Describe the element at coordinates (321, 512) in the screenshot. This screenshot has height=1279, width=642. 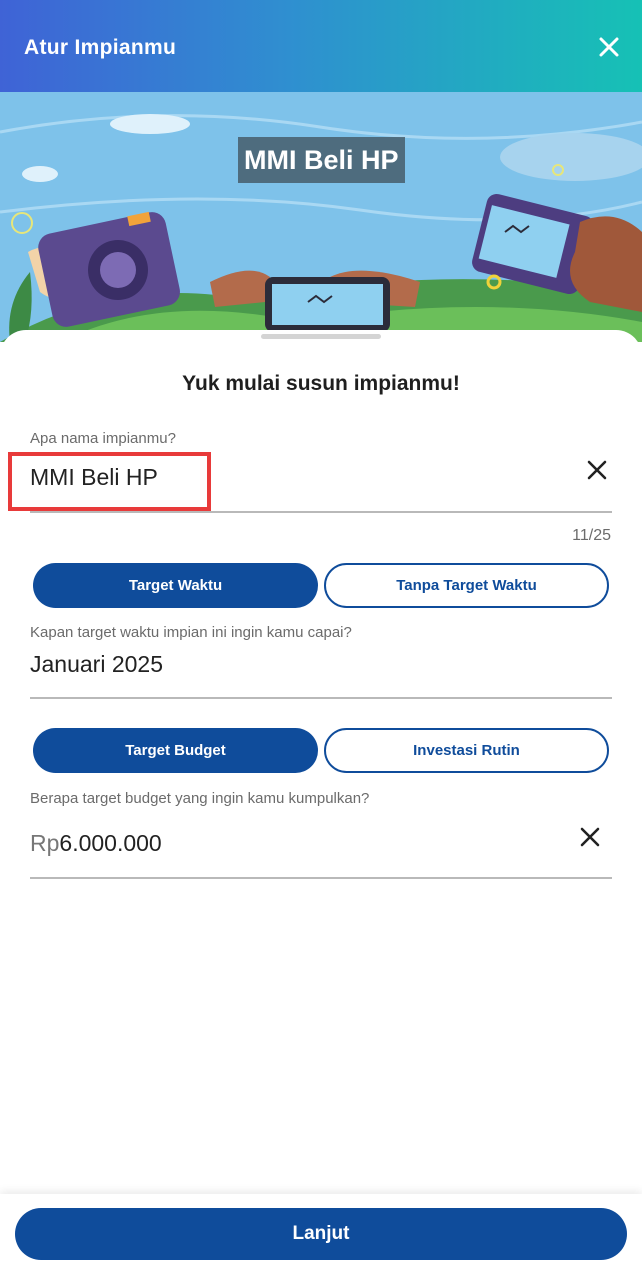
I see `dream-name-underline` at that location.